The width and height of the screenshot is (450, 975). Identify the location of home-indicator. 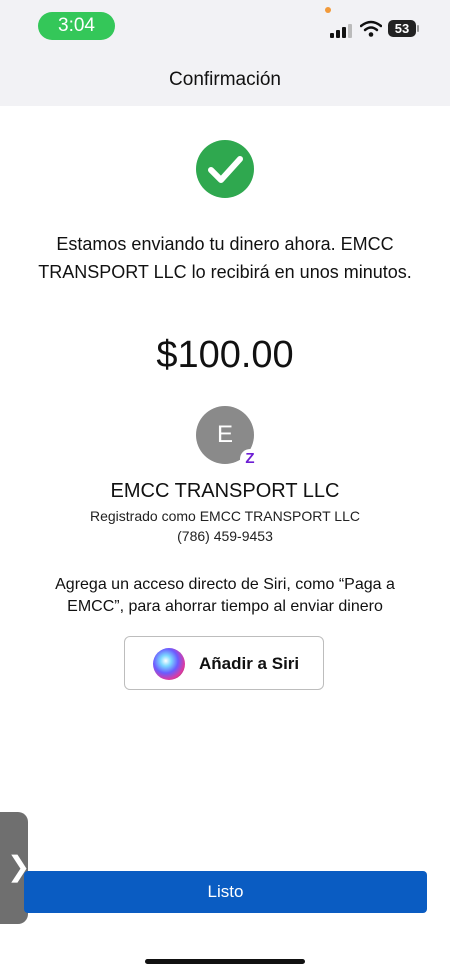
(225, 961).